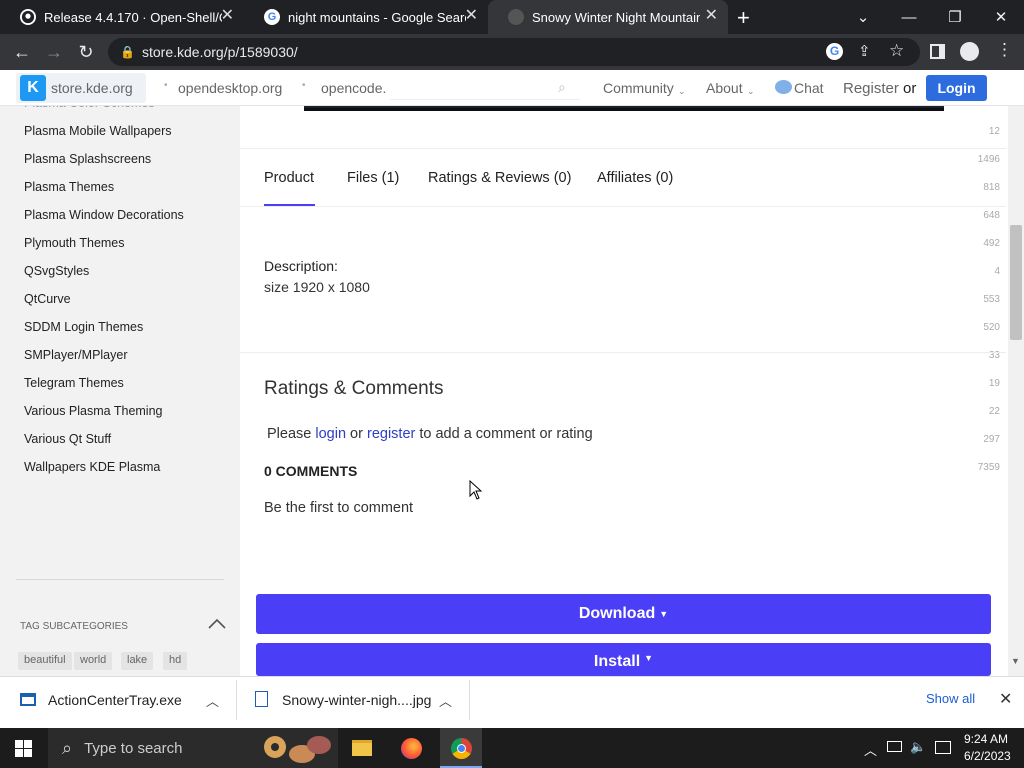  I want to click on or-text: or, so click(910, 88).